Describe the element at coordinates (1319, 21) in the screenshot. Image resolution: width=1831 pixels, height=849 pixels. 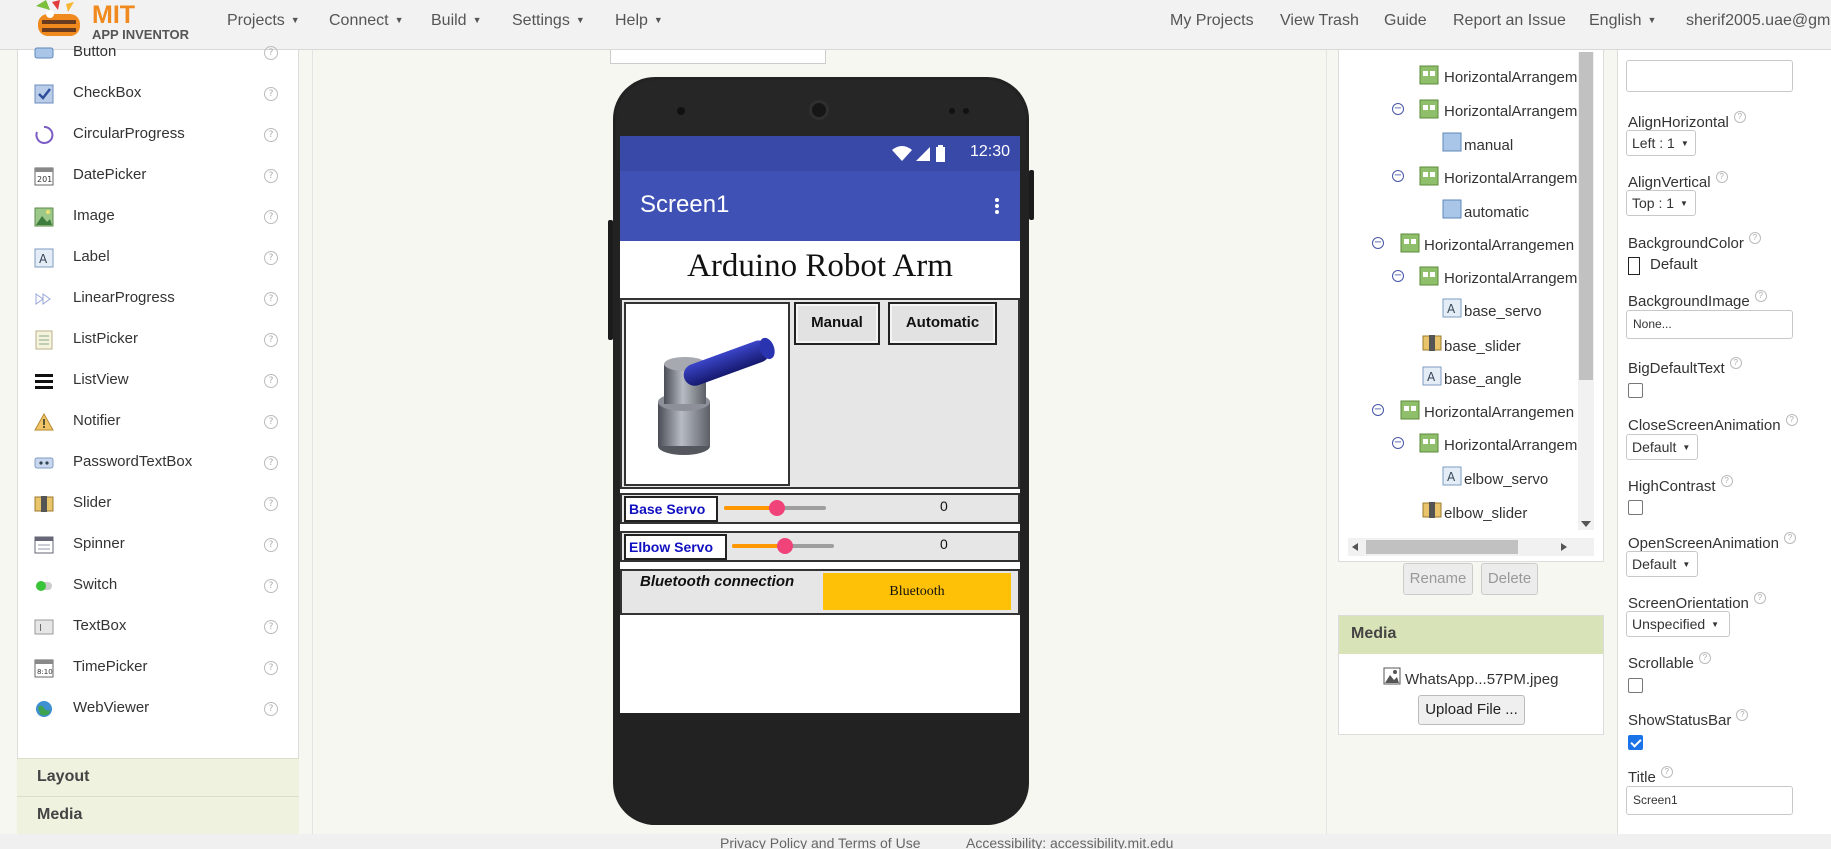
I see `link-view-trash: View Trash` at that location.